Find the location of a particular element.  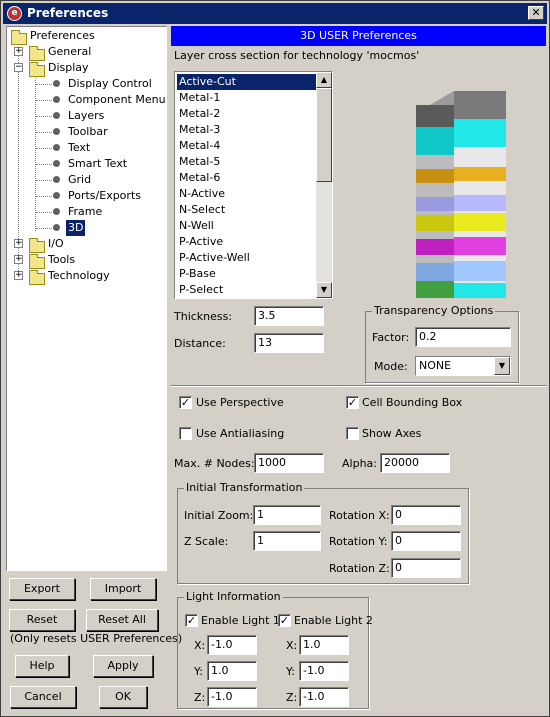

alpha-field: 20000 is located at coordinates (415, 463).